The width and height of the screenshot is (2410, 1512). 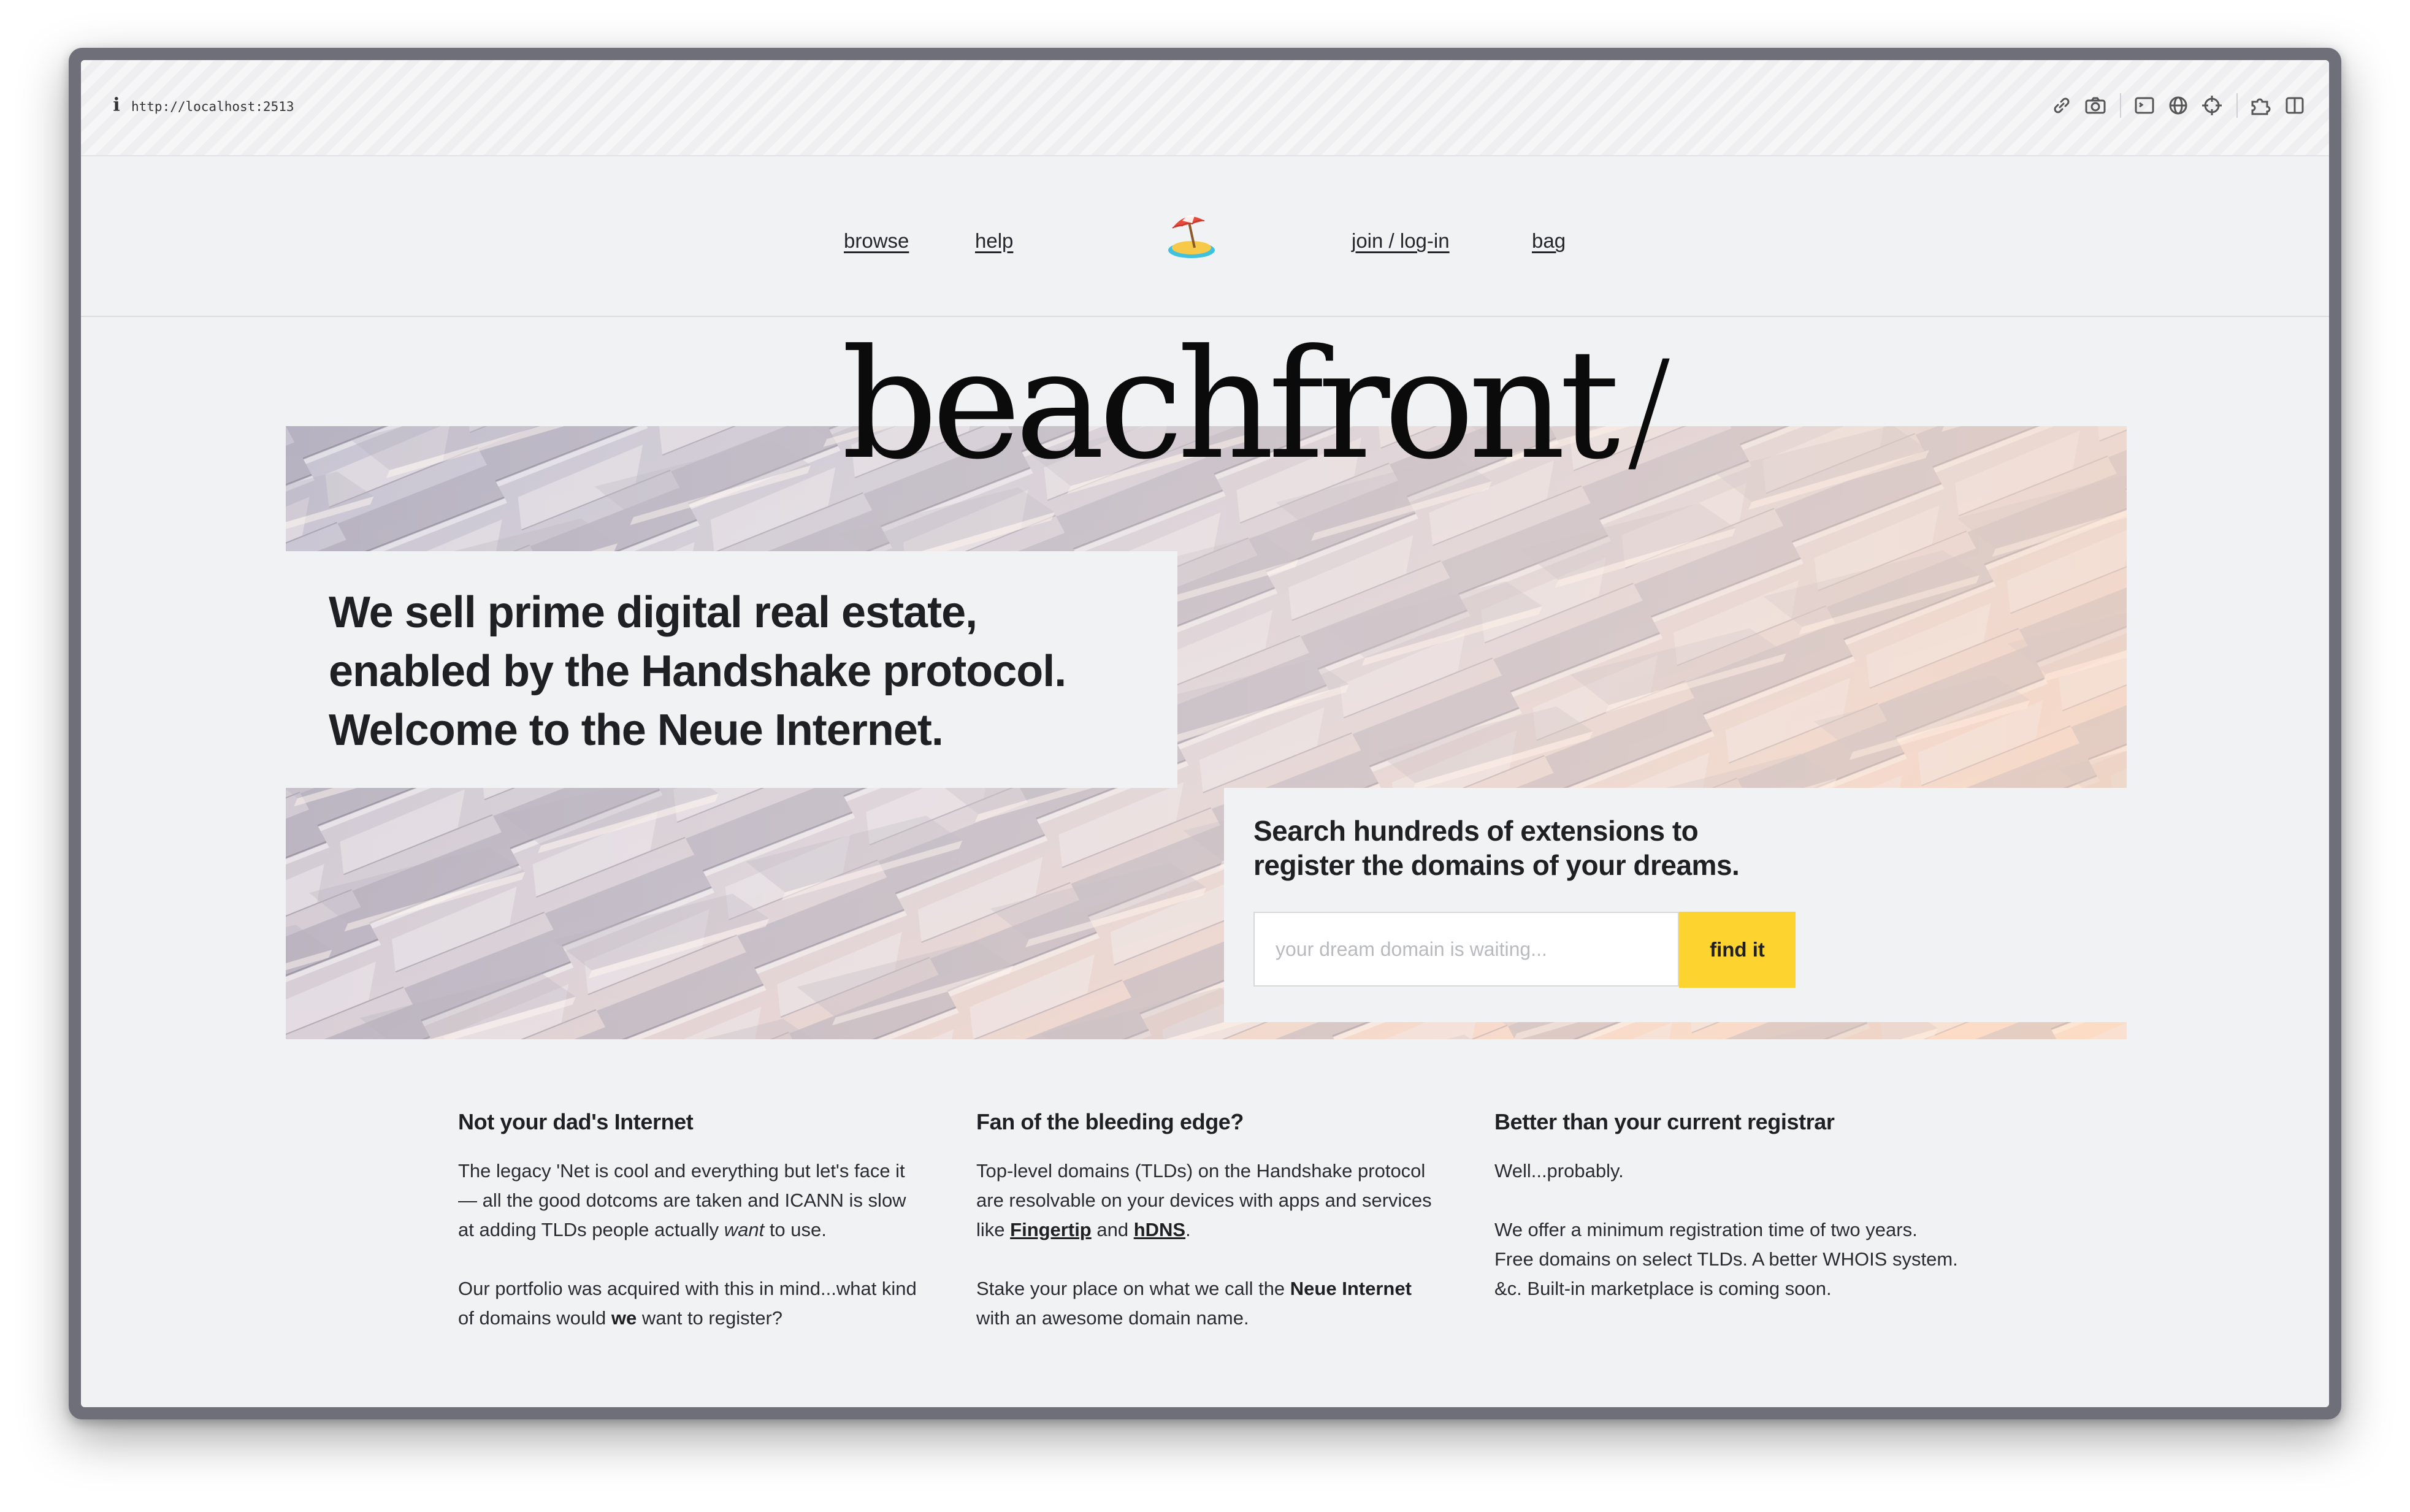 I want to click on domain-search-input, so click(x=1466, y=950).